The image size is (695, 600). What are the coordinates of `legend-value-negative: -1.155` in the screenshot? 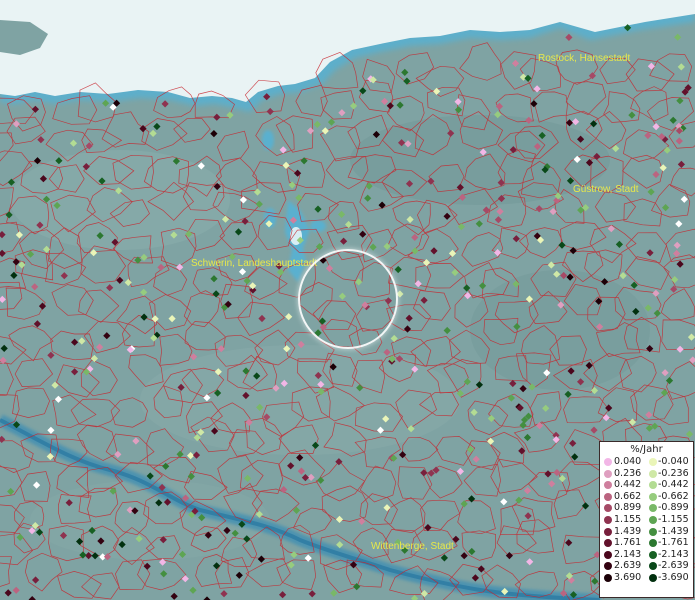 It's located at (673, 519).